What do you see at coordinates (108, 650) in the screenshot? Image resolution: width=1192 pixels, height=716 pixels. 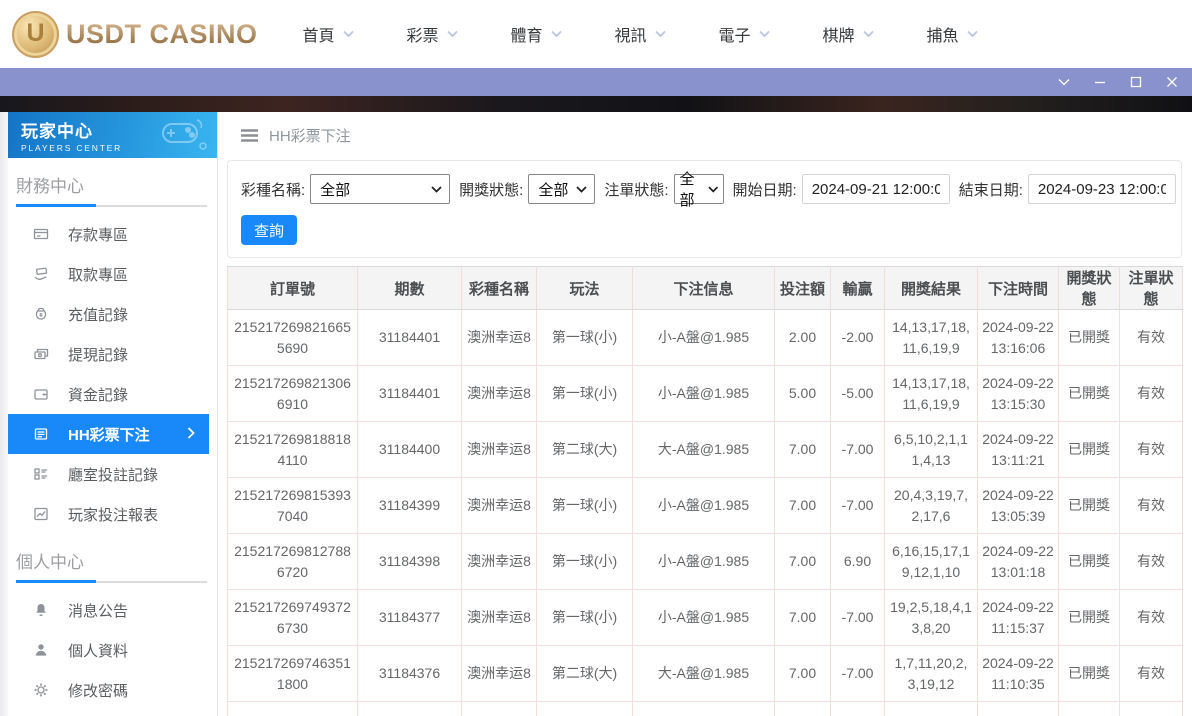 I see `sidebar-item: 個人資料` at bounding box center [108, 650].